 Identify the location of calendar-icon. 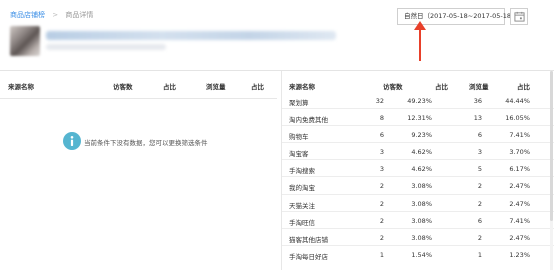
(519, 16).